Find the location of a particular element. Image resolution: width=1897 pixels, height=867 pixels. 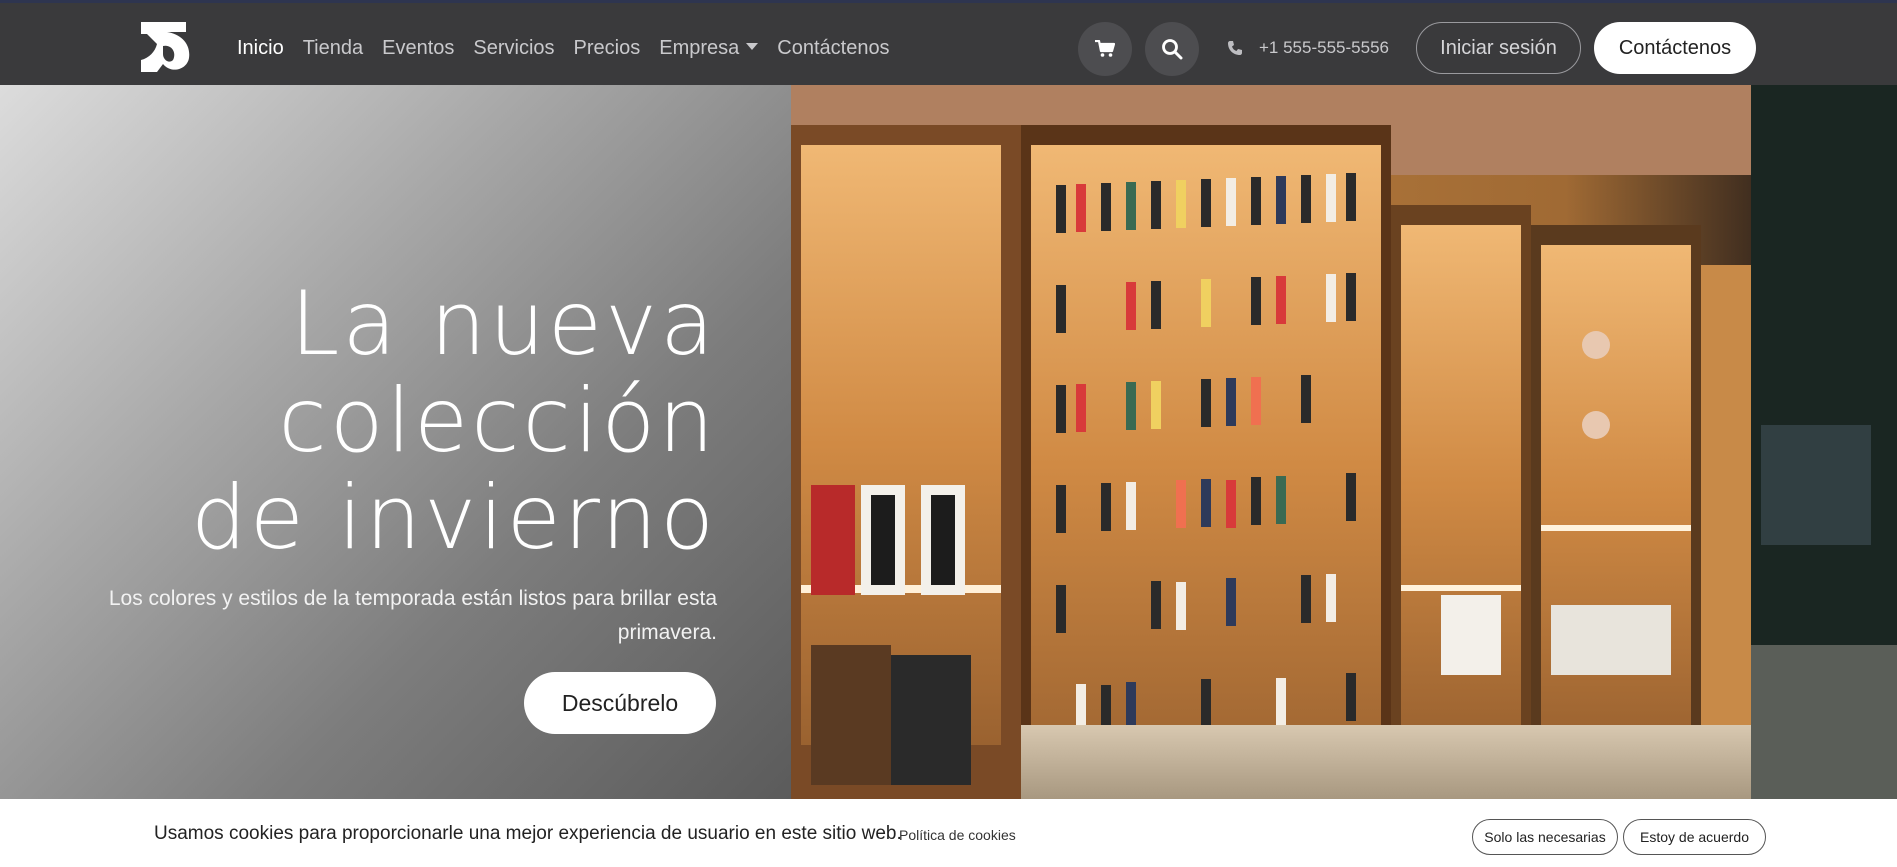

search-icon is located at coordinates (1172, 49).